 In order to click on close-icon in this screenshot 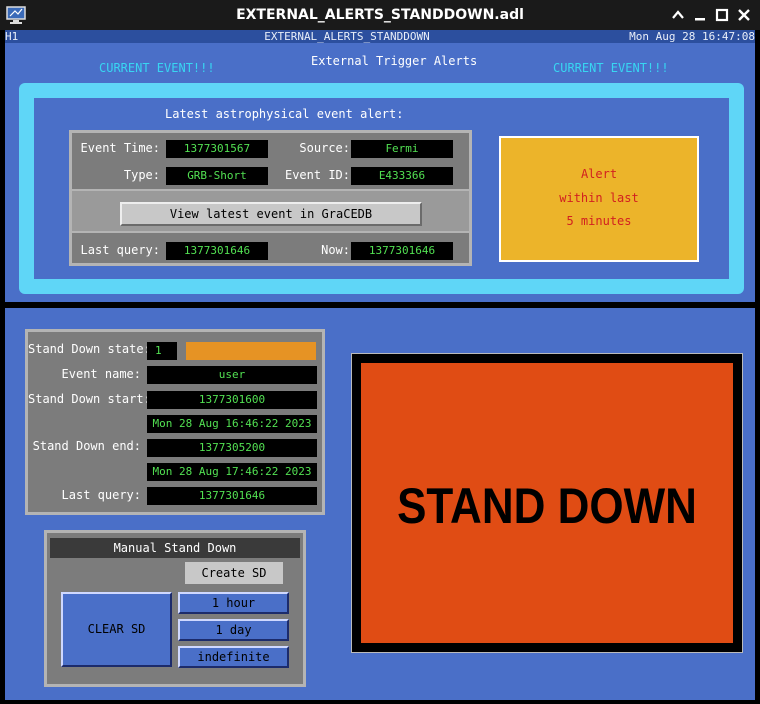, I will do `click(744, 15)`.